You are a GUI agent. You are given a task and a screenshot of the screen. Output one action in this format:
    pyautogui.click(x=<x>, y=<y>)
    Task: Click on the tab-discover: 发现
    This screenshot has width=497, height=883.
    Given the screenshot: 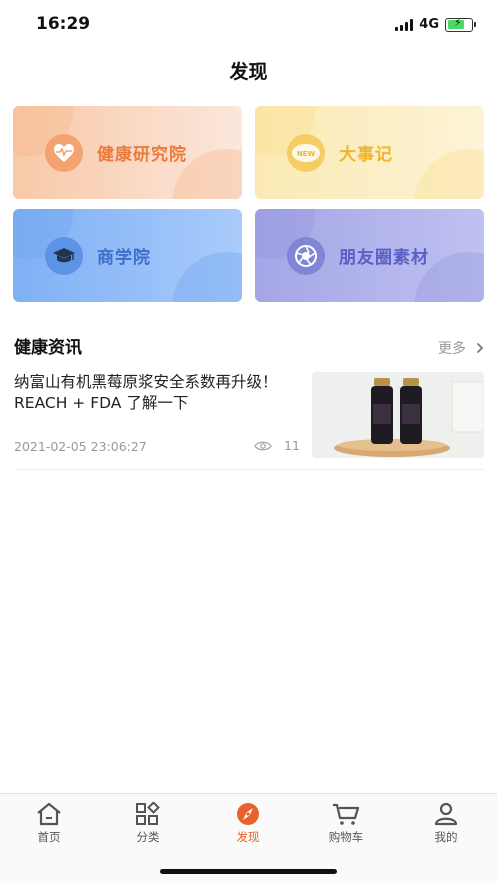 What is the action you would take?
    pyautogui.click(x=248, y=823)
    